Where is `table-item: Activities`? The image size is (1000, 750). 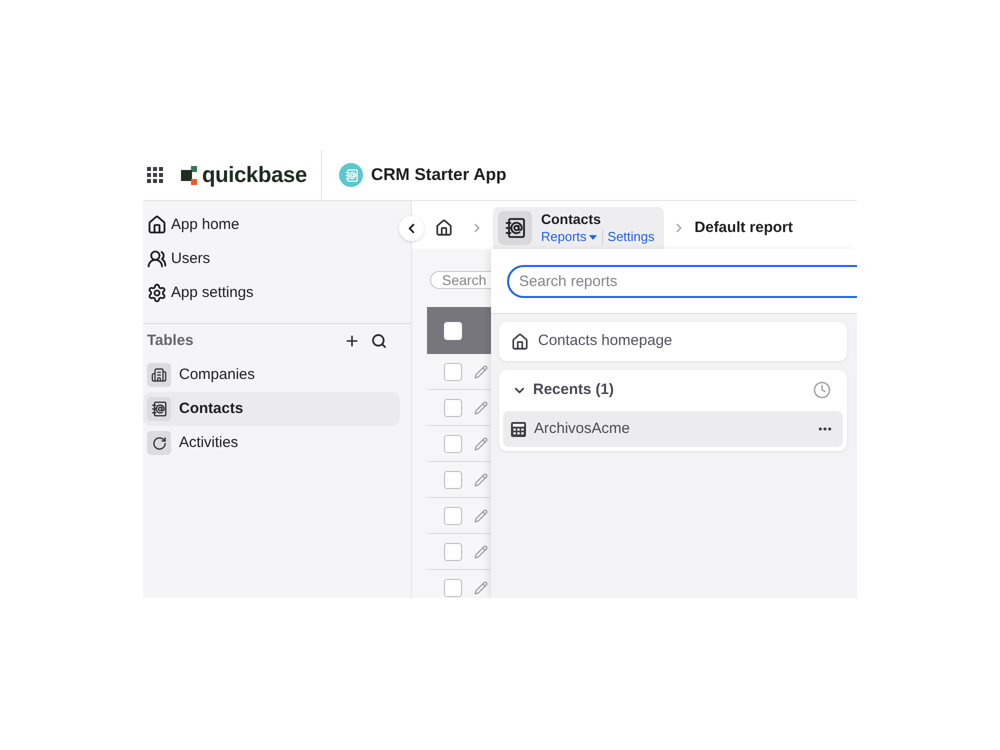 table-item: Activities is located at coordinates (271, 443).